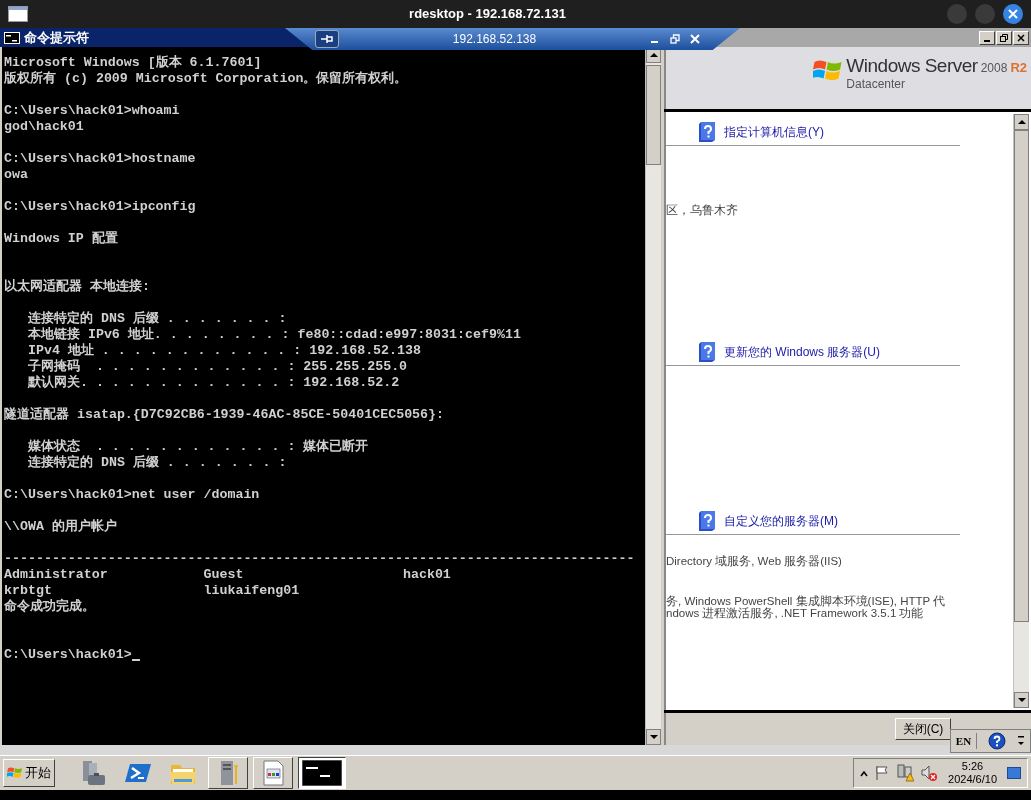  Describe the element at coordinates (905, 773) in the screenshot. I see `network-warning-icon` at that location.